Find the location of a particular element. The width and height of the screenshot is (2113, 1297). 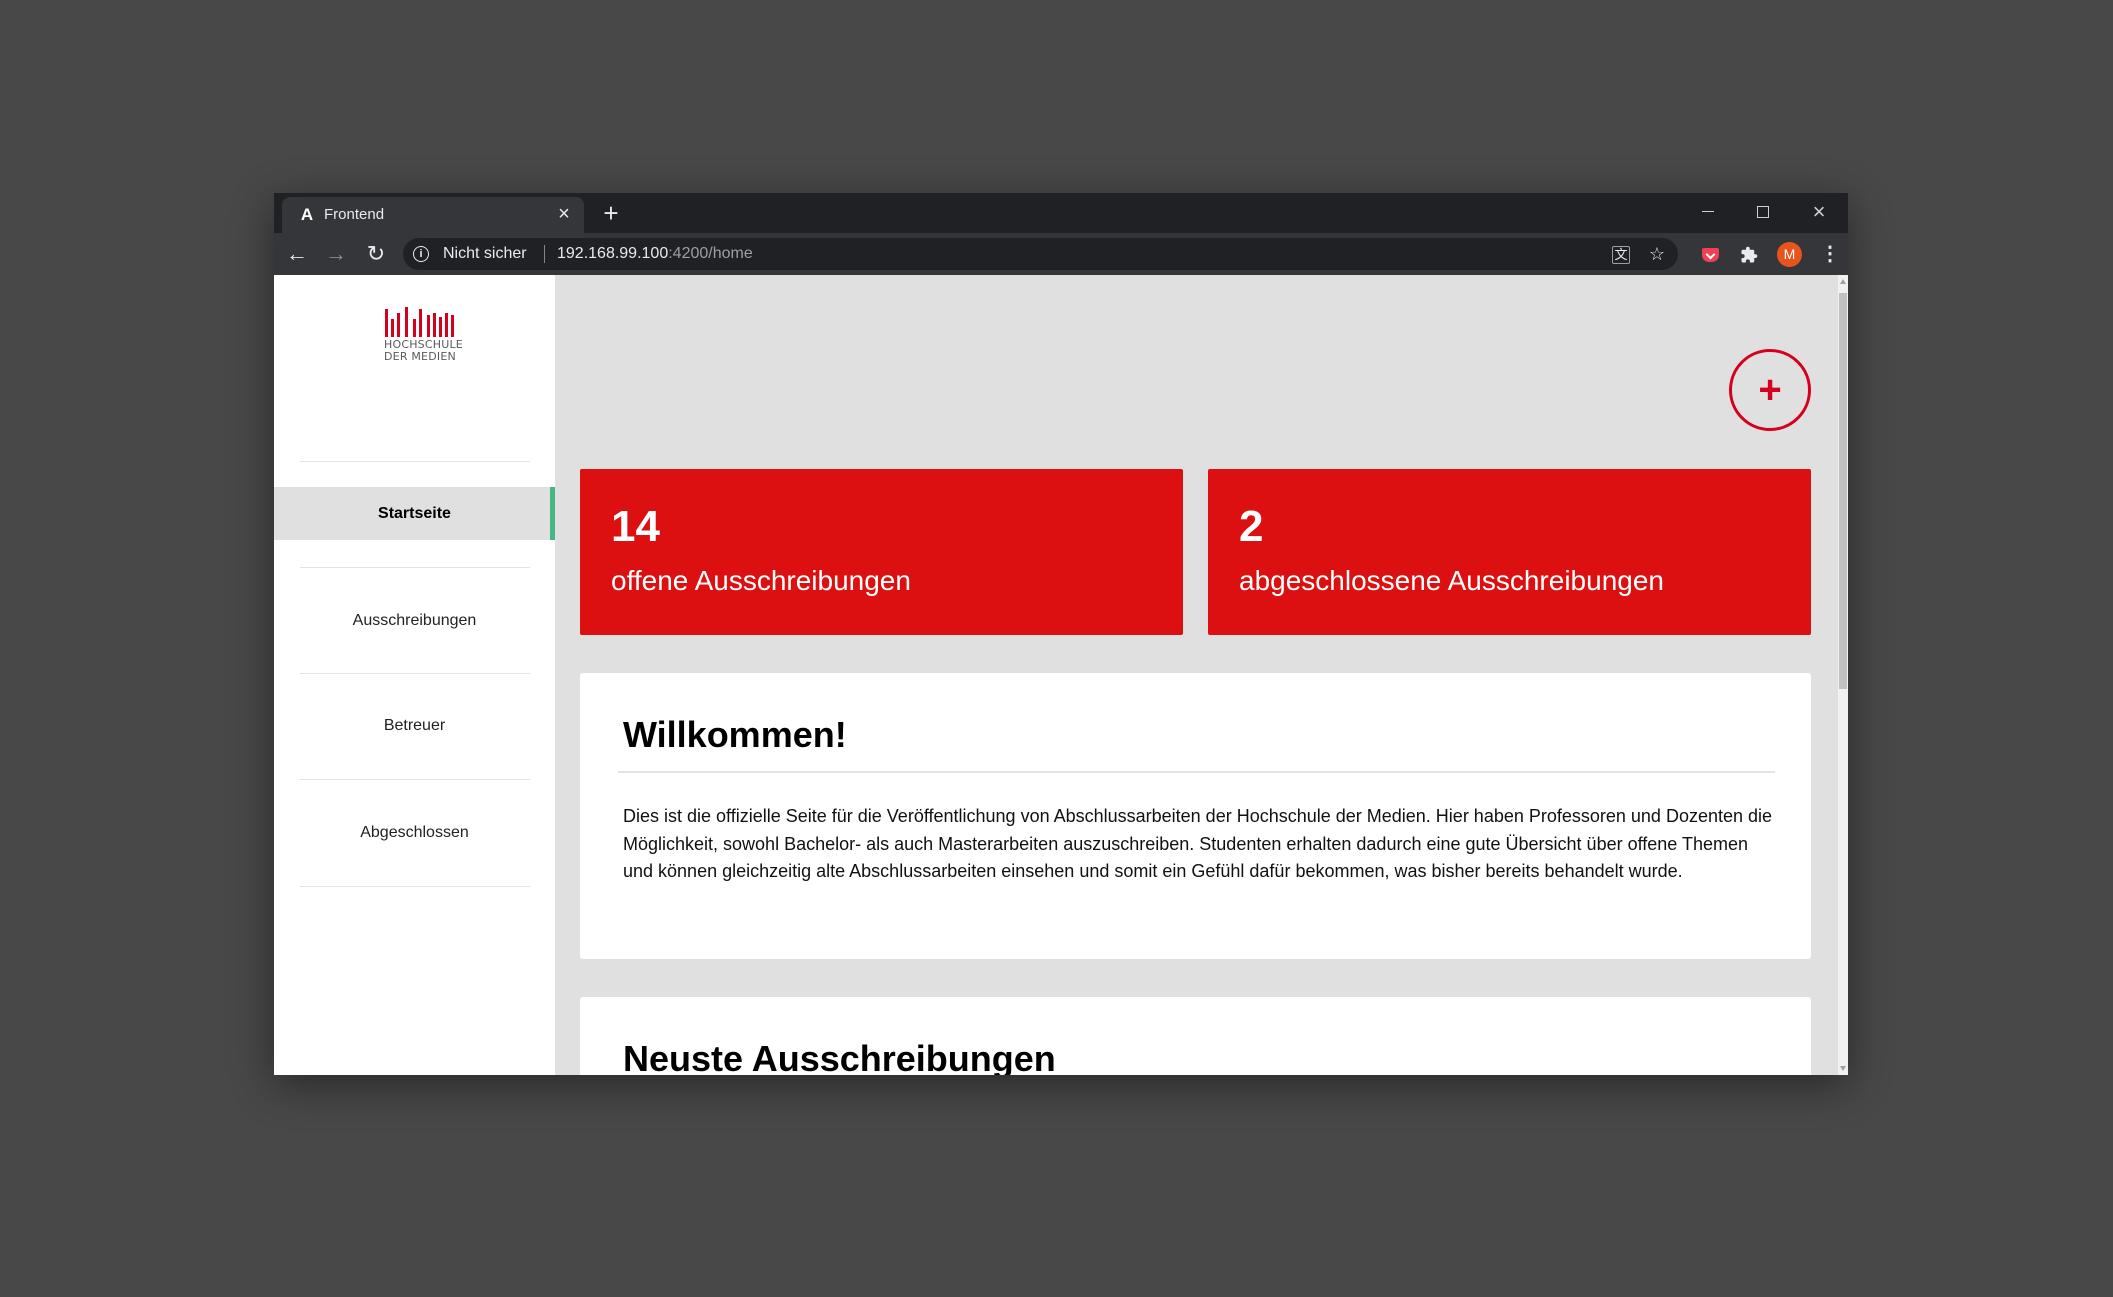

plus-icon: + is located at coordinates (611, 213).